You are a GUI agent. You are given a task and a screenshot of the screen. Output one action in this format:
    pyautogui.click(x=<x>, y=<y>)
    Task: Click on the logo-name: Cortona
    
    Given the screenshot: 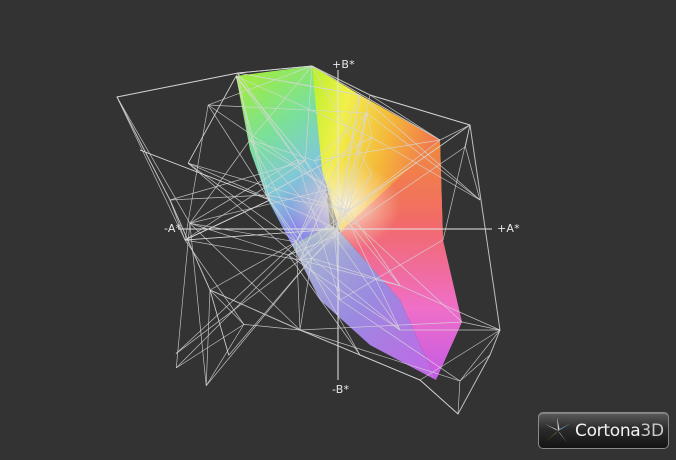 What is the action you would take?
    pyautogui.click(x=608, y=430)
    